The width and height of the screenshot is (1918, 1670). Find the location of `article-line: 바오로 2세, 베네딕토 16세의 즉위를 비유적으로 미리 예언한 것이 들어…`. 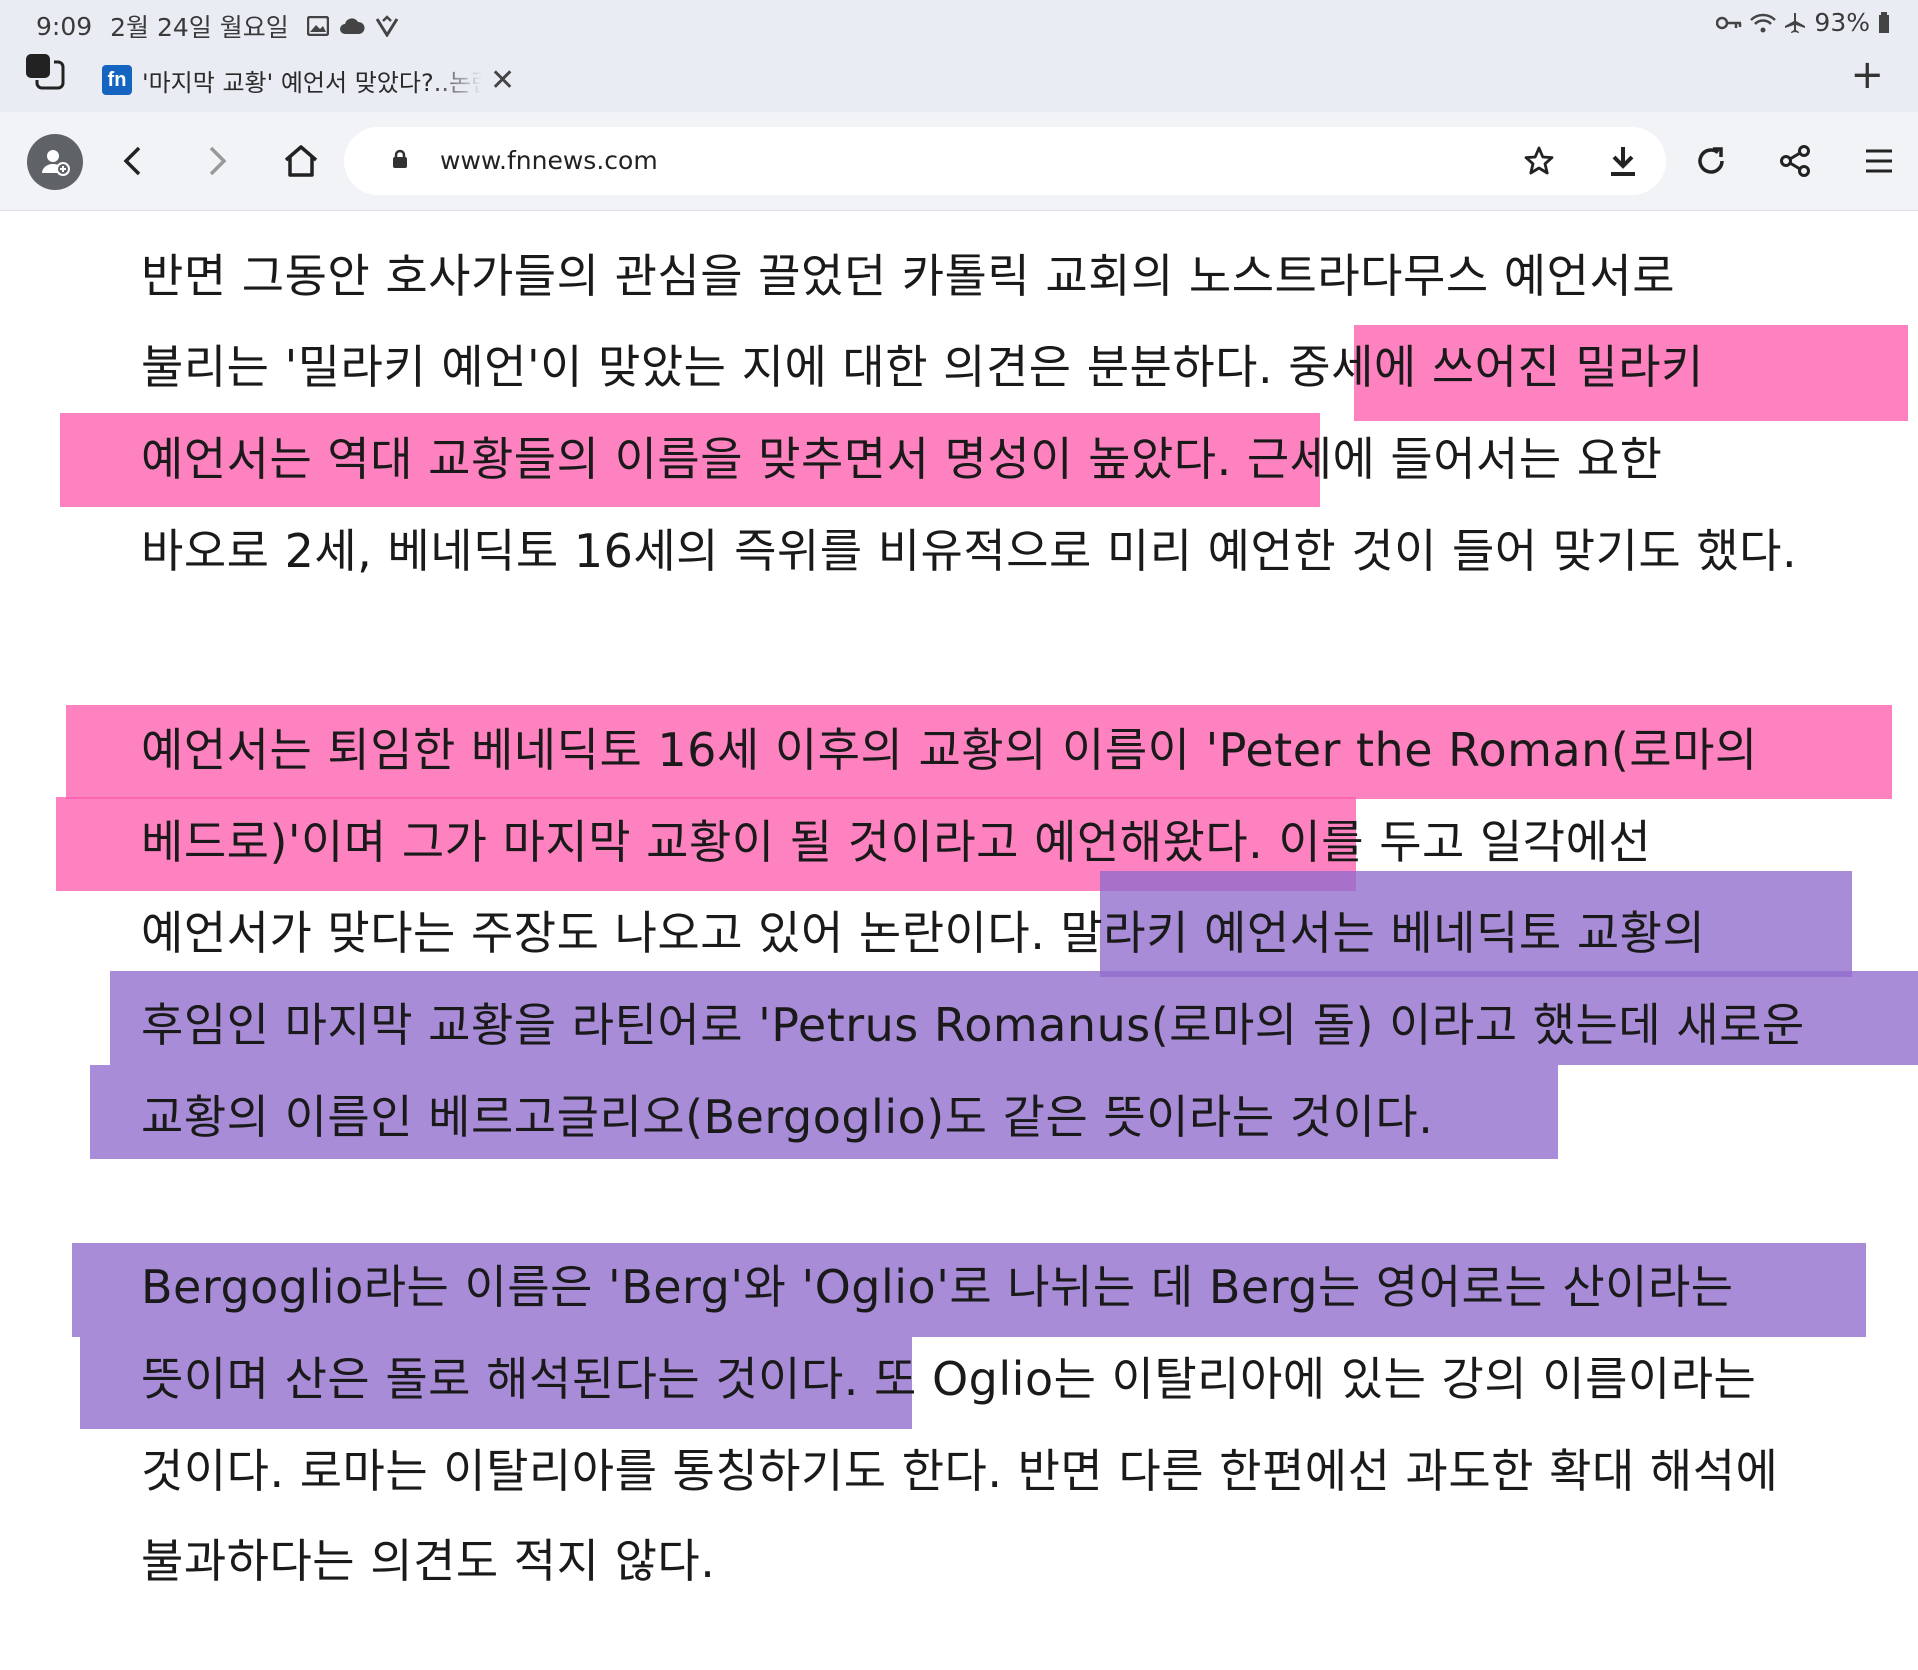

article-line: 바오로 2세, 베네딕토 16세의 즉위를 비유적으로 미리 예언한 것이 들어… is located at coordinates (969, 551).